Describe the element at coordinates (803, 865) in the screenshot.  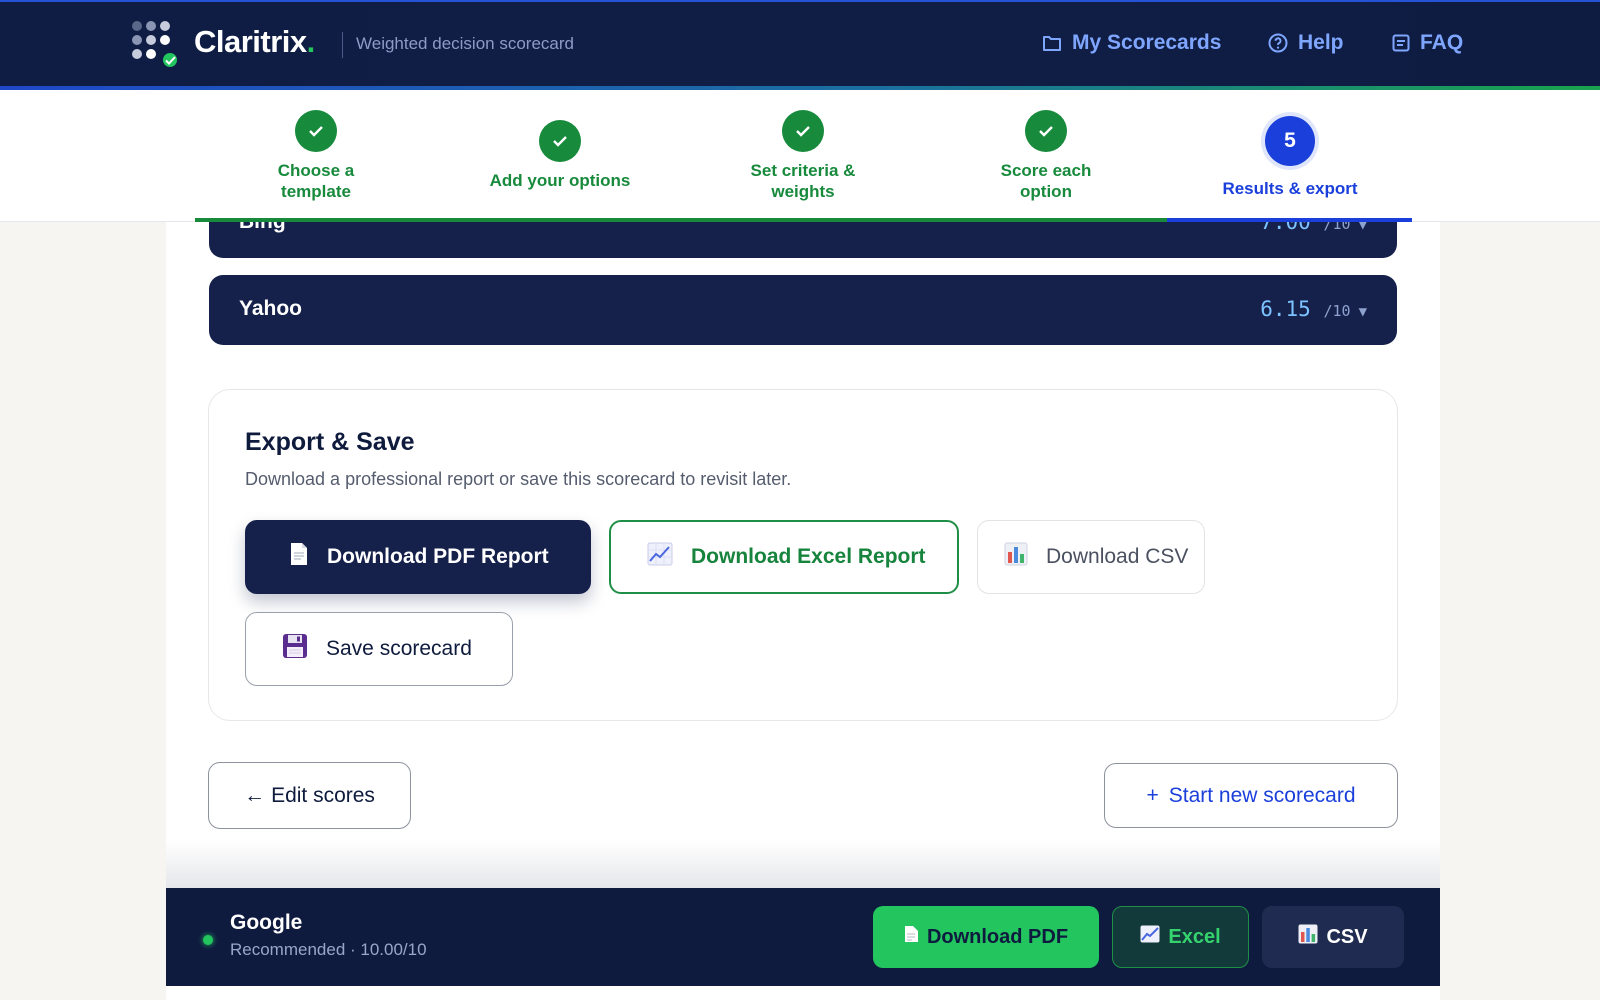
I see `footer-shadow` at that location.